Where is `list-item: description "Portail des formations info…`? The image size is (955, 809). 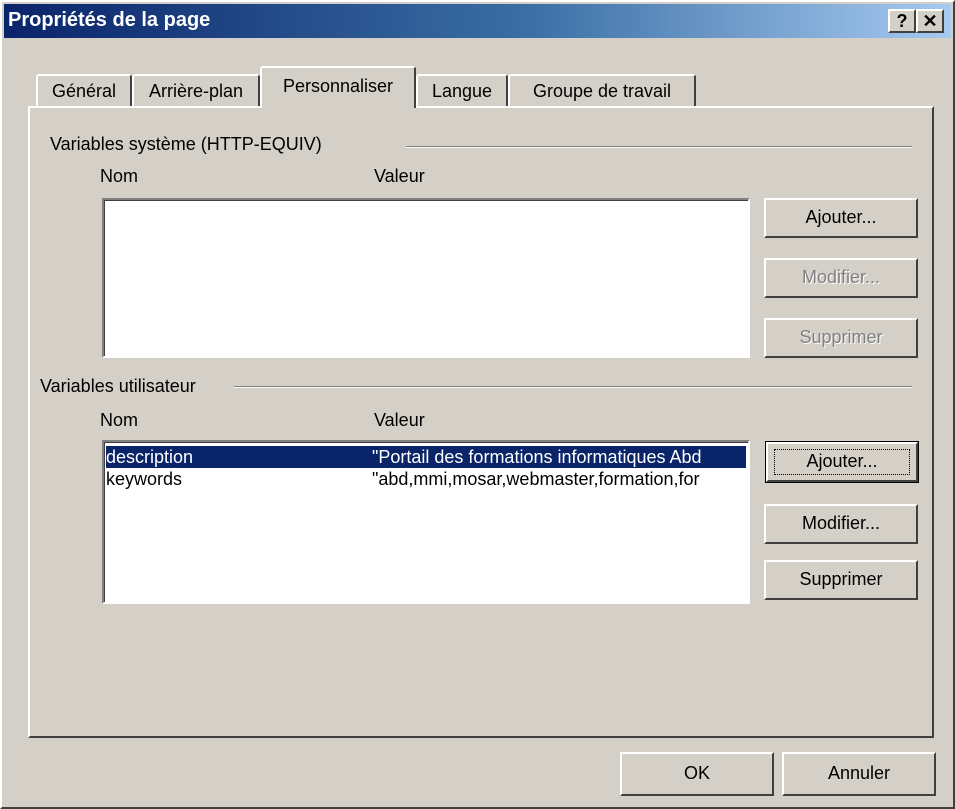
list-item: description "Portail des formations info… is located at coordinates (426, 457).